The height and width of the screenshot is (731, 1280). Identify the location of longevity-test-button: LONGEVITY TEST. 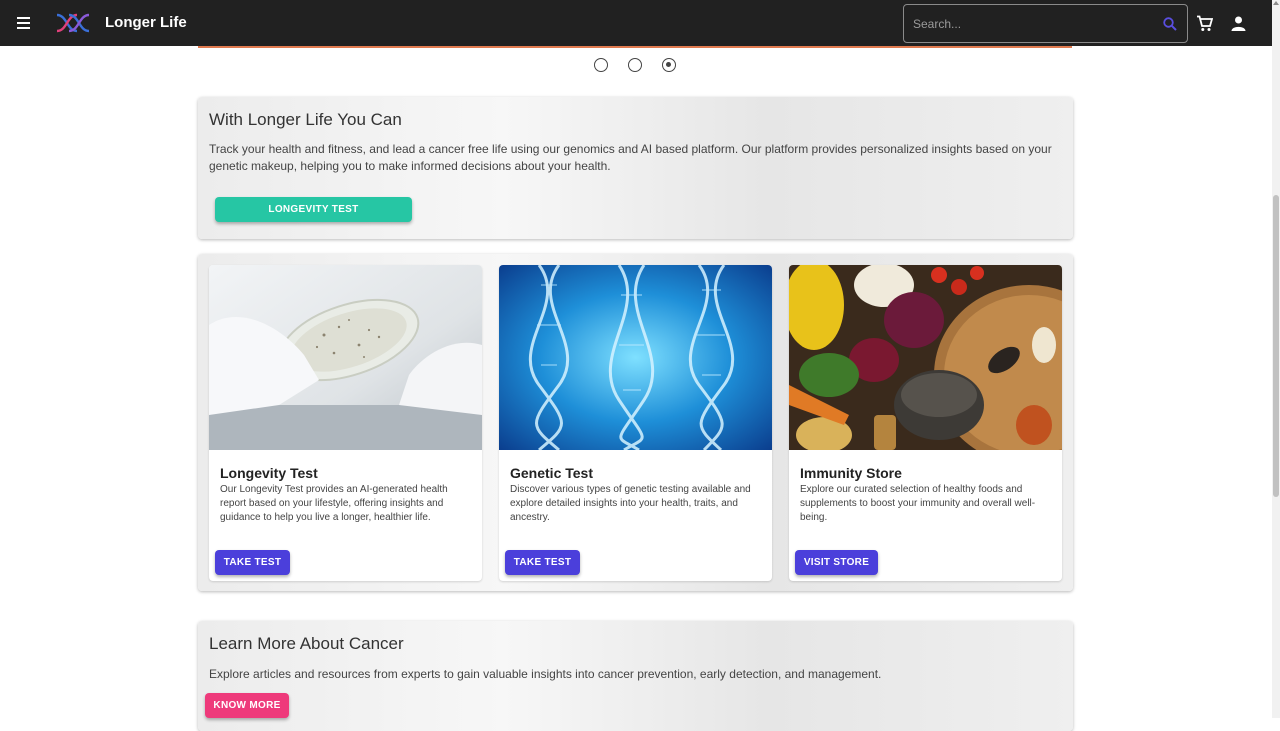
(313, 209).